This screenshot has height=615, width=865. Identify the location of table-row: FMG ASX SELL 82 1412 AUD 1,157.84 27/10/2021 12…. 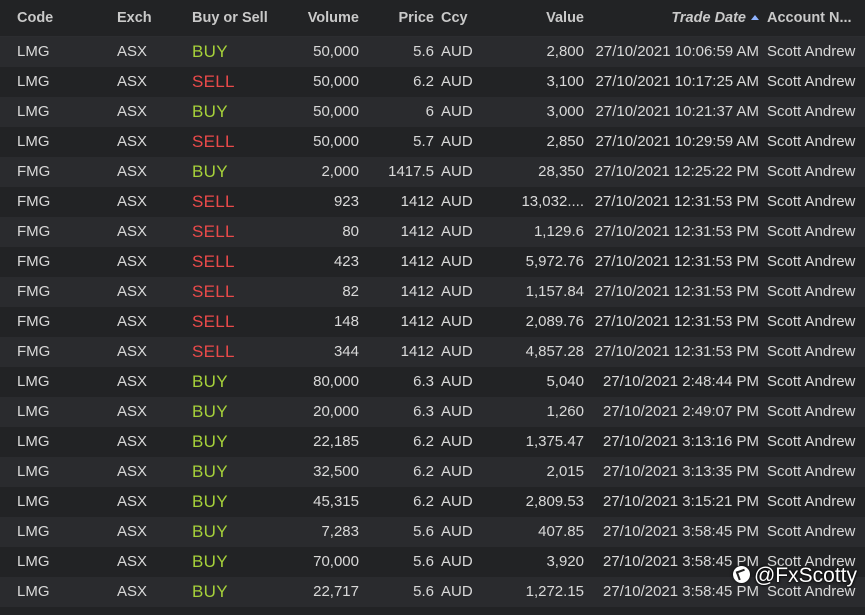
(432, 292).